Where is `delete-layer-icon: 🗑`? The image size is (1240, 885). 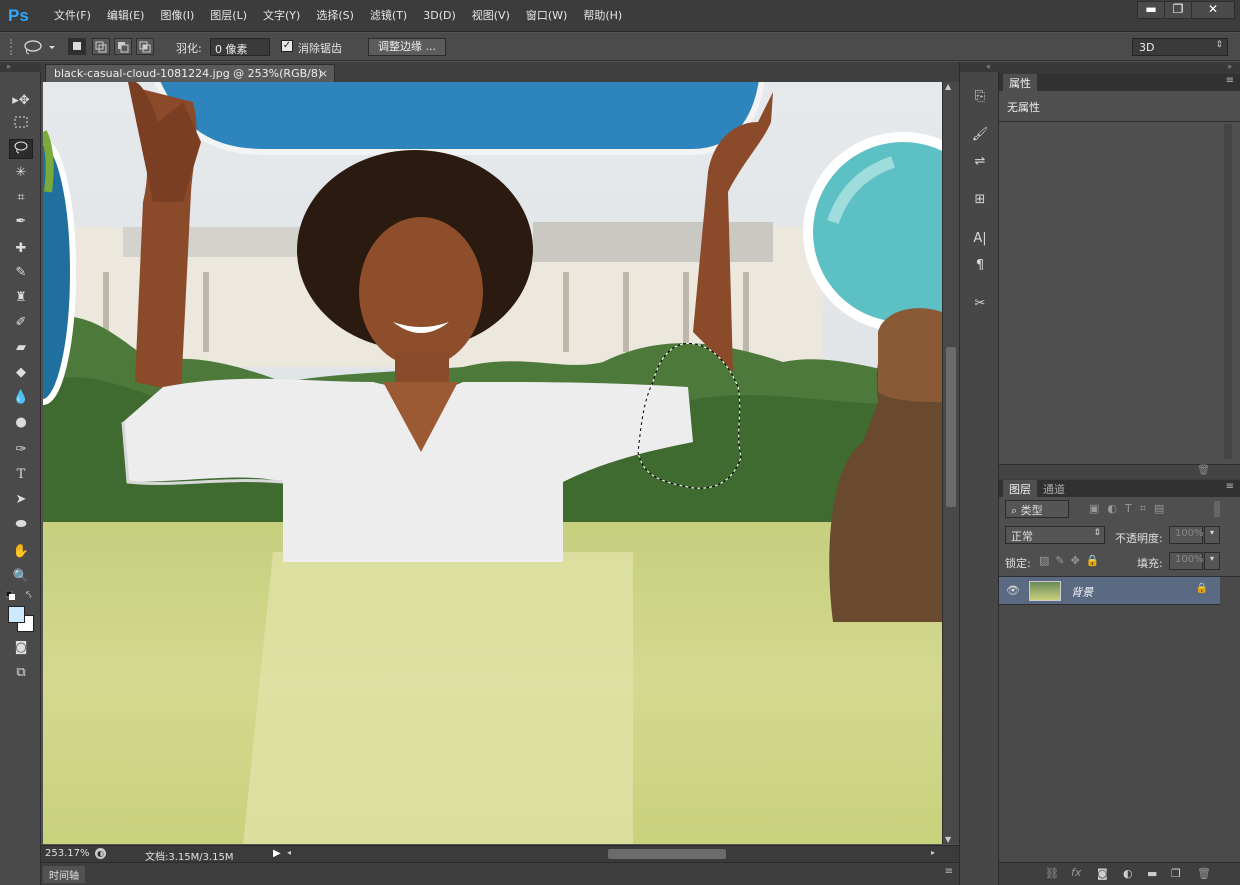 delete-layer-icon: 🗑 is located at coordinates (1204, 873).